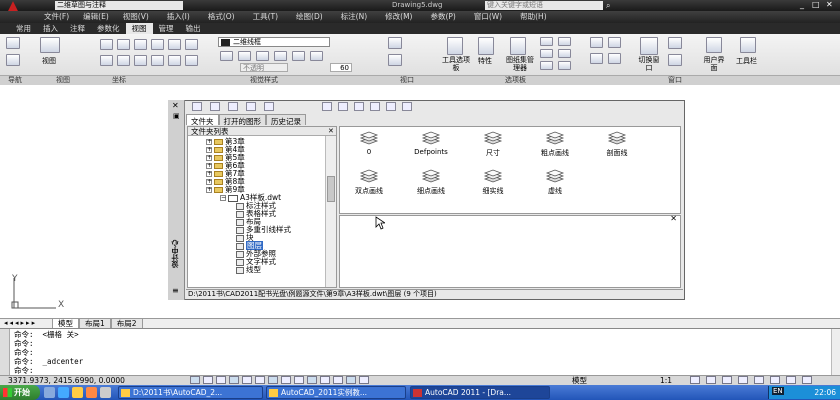  I want to click on tool-palette-label: 工具选项板, so click(456, 64).